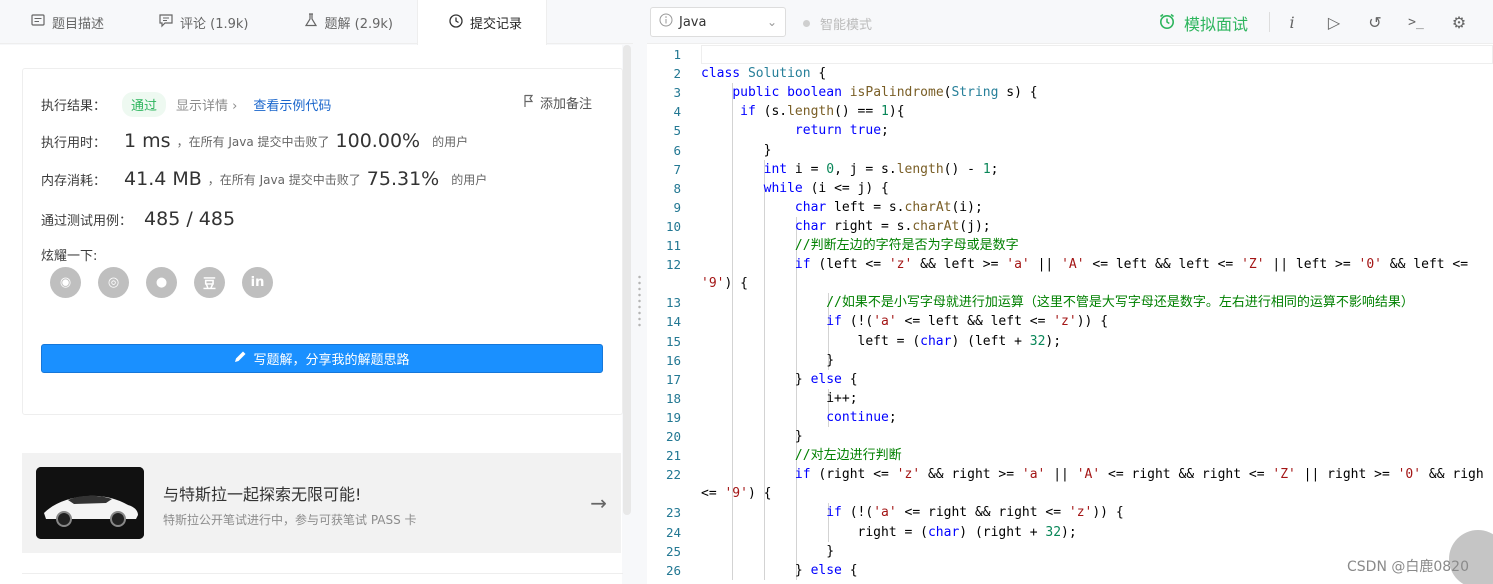 This screenshot has height=584, width=1493. Describe the element at coordinates (403, 179) in the screenshot. I see `memory-percentile: 75.31%` at that location.